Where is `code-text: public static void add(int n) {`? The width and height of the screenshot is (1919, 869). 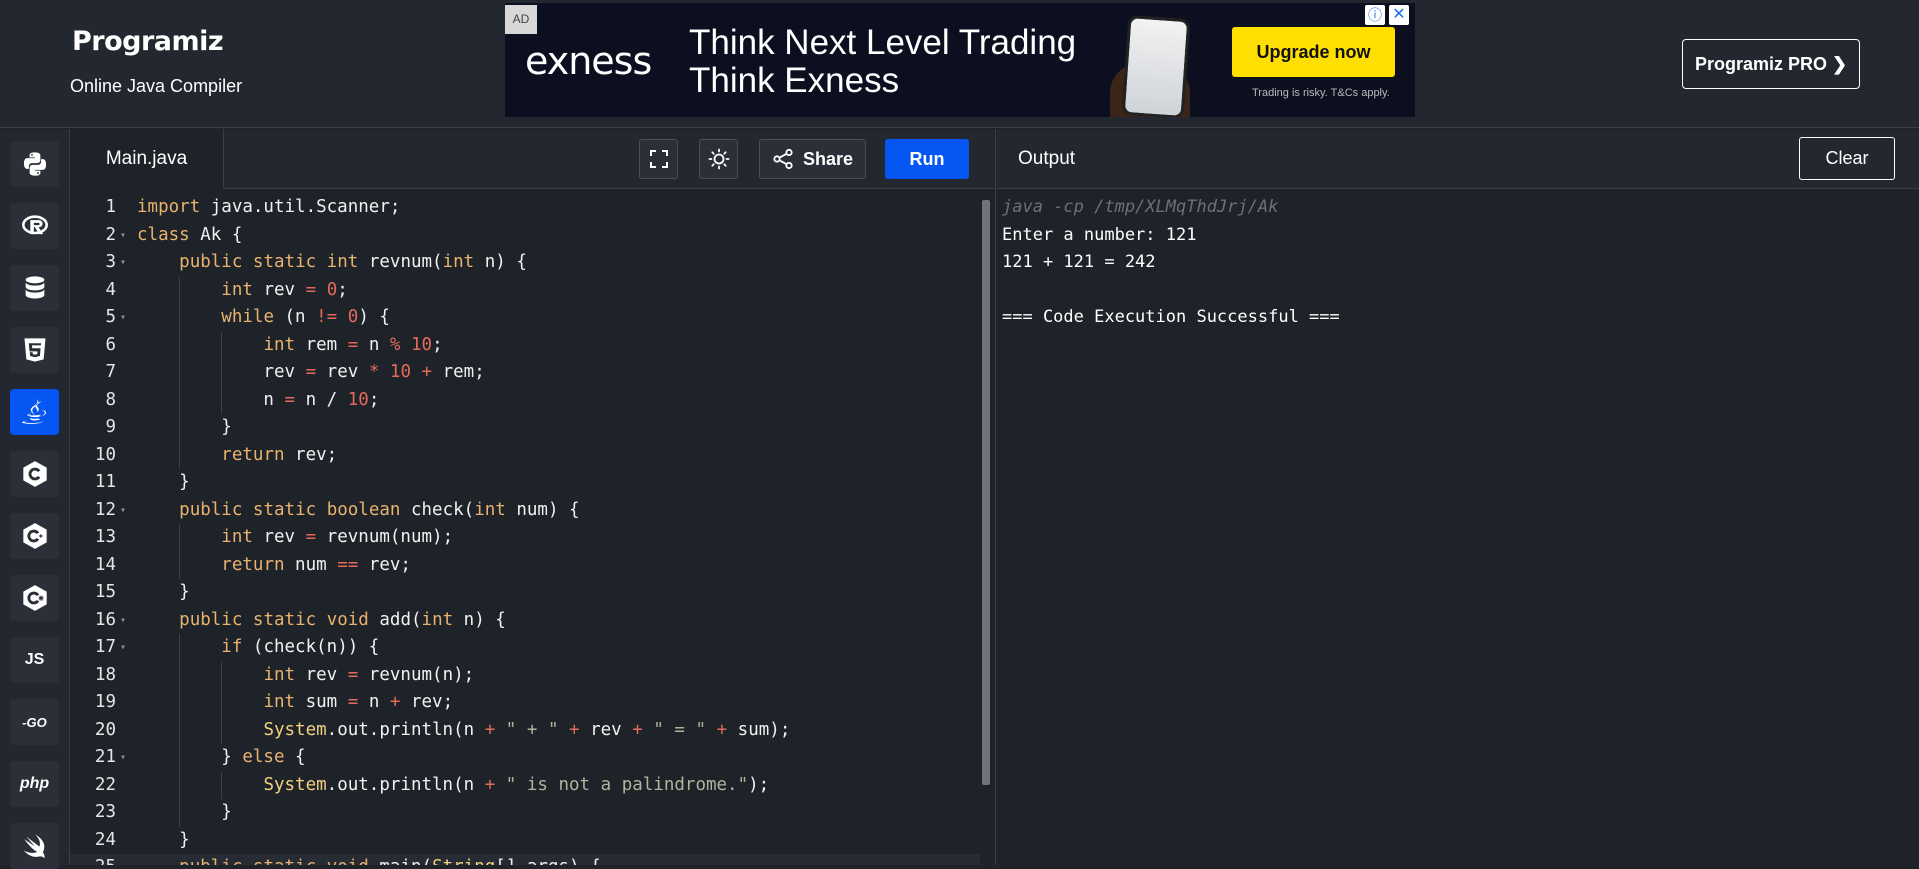 code-text: public static void add(int n) { is located at coordinates (342, 619).